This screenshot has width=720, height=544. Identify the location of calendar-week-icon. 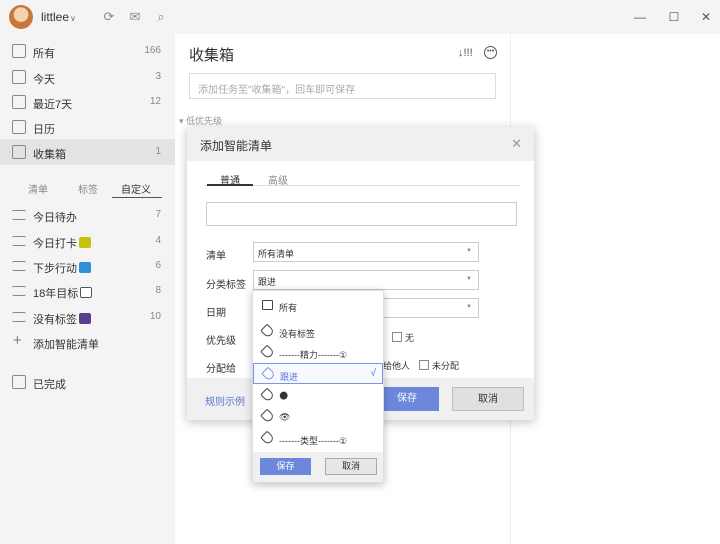
(19, 102).